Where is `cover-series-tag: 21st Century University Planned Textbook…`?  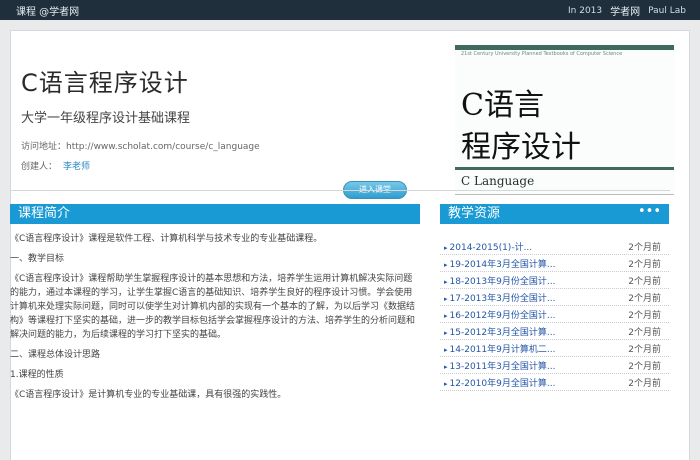
cover-series-tag: 21st Century University Planned Textbook… is located at coordinates (542, 54).